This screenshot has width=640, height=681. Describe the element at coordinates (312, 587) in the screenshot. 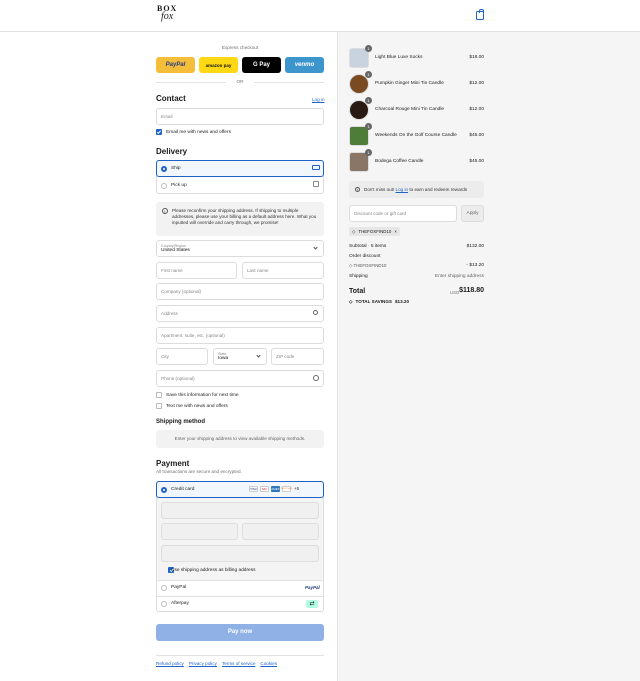

I see `paypal-logo: PayPal` at that location.